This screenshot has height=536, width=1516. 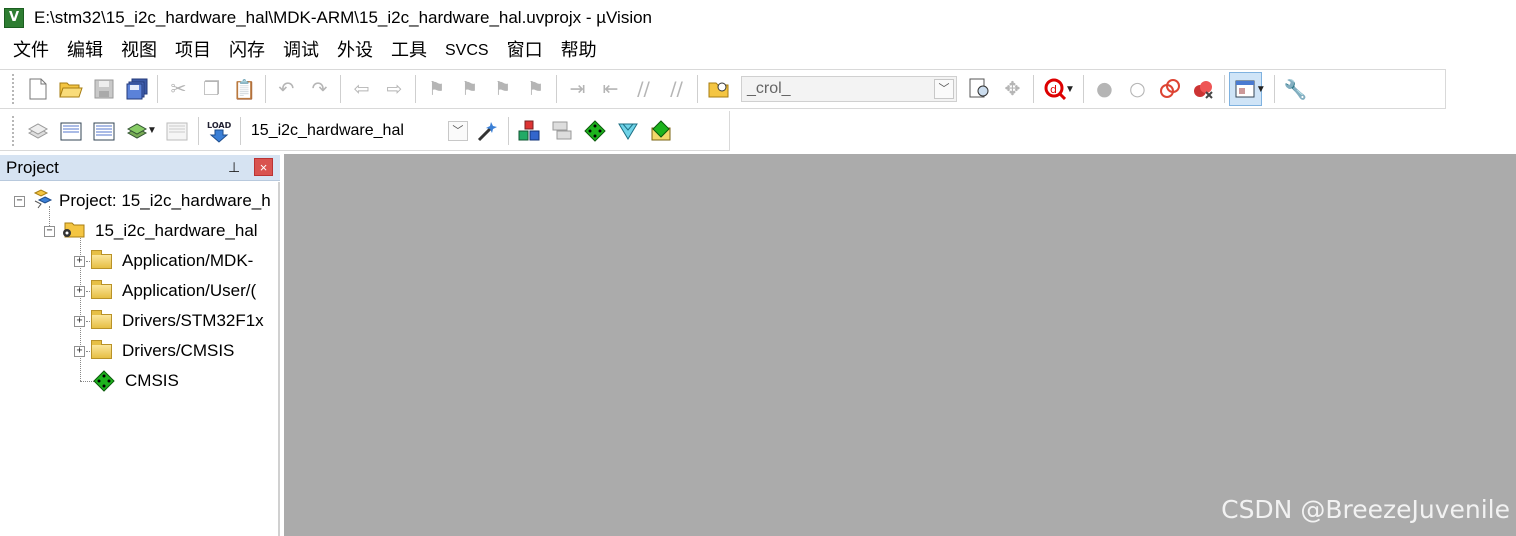 What do you see at coordinates (142, 201) in the screenshot?
I see `tree-item-project: − Project: 15_i2c_hardware_h` at bounding box center [142, 201].